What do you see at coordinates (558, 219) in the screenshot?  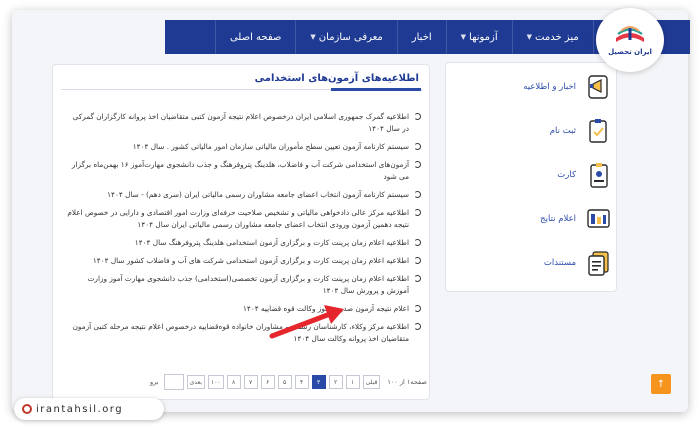 I see `sidebar-item-label: اعلام نتایج` at bounding box center [558, 219].